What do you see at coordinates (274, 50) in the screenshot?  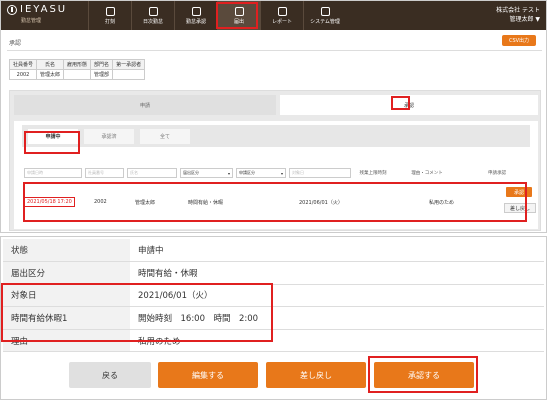 I see `divider` at bounding box center [274, 50].